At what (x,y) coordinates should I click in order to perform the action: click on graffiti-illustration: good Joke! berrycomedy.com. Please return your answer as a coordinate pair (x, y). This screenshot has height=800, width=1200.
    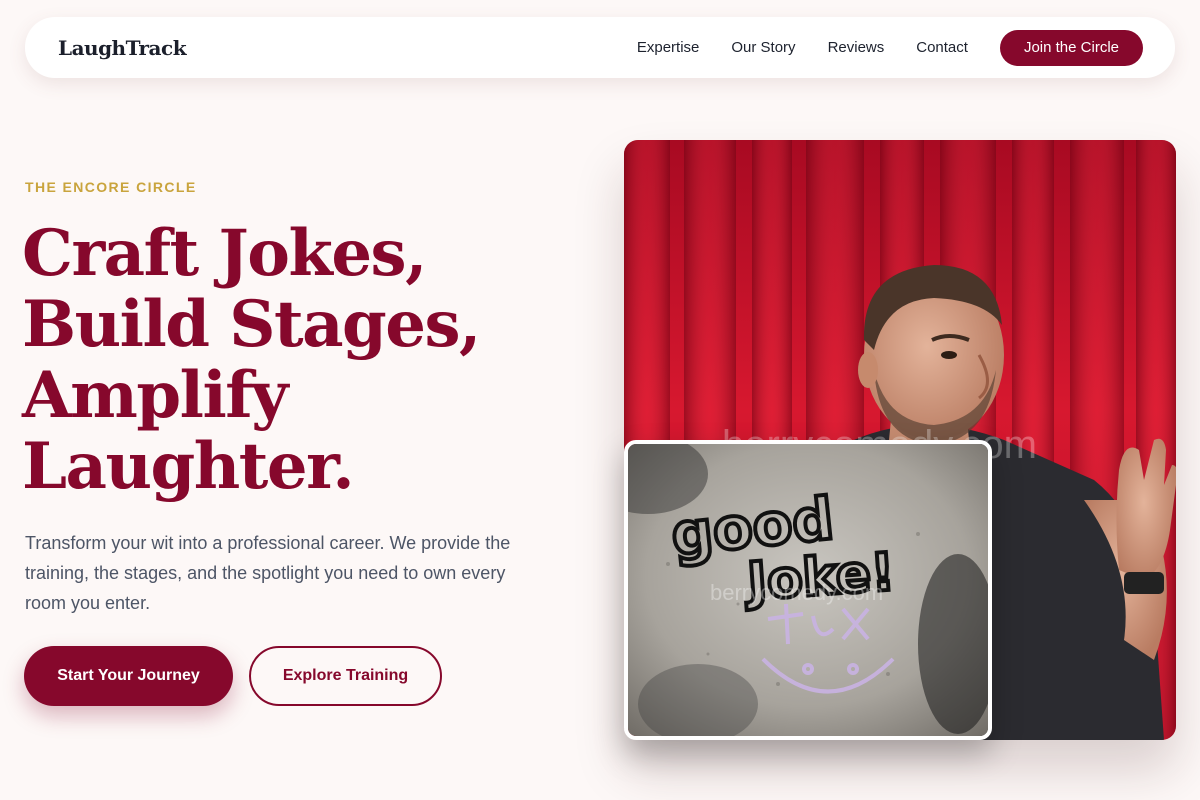
    Looking at the image, I should click on (808, 590).